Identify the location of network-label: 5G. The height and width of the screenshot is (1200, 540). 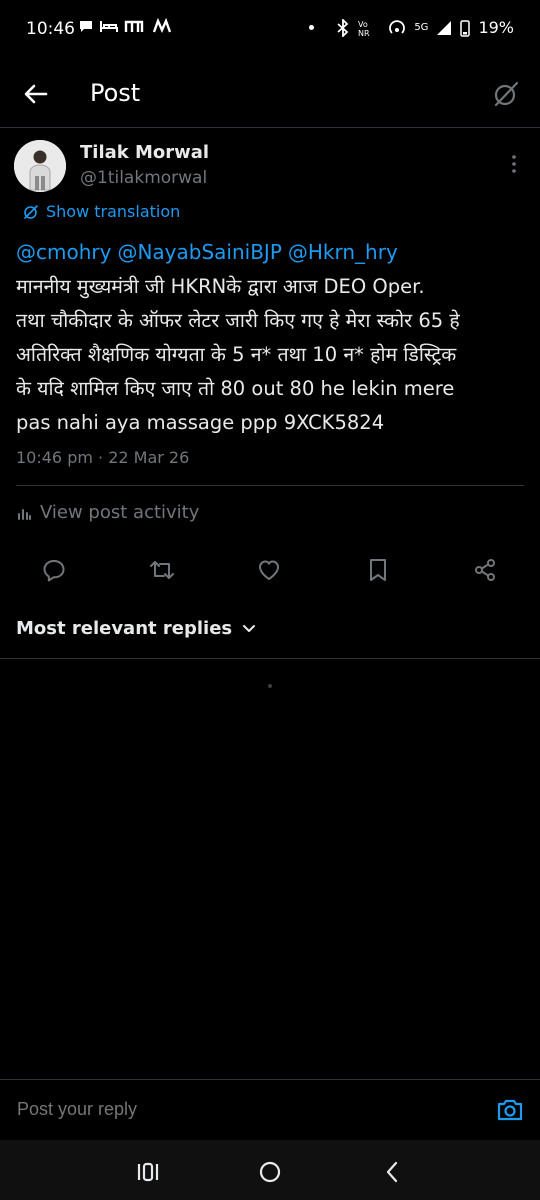
(421, 27).